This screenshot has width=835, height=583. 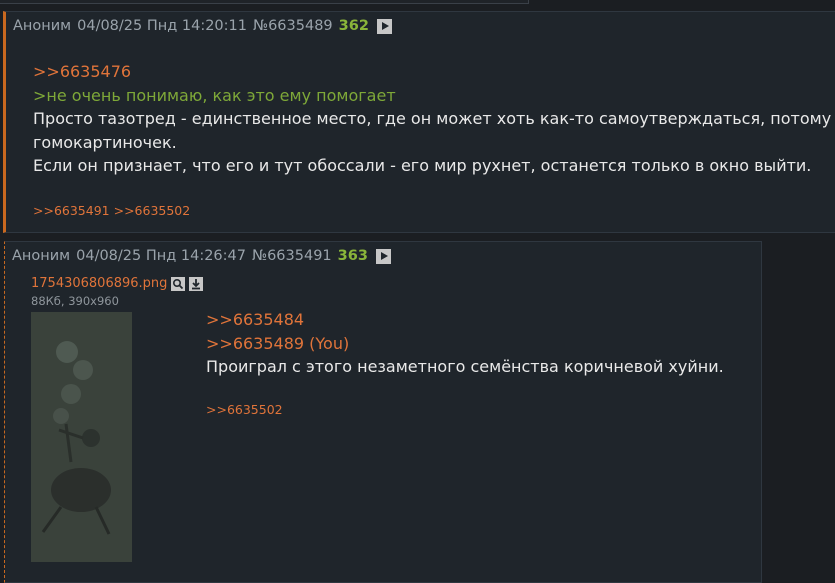 What do you see at coordinates (292, 256) in the screenshot?
I see `post-number: №6635491` at bounding box center [292, 256].